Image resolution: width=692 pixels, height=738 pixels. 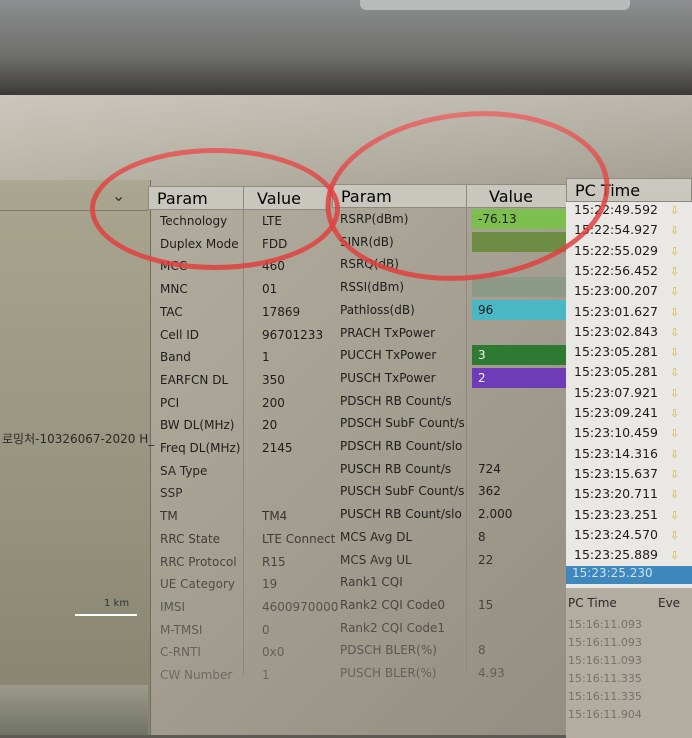 What do you see at coordinates (299, 538) in the screenshot?
I see `table1-value: LTE Connect` at bounding box center [299, 538].